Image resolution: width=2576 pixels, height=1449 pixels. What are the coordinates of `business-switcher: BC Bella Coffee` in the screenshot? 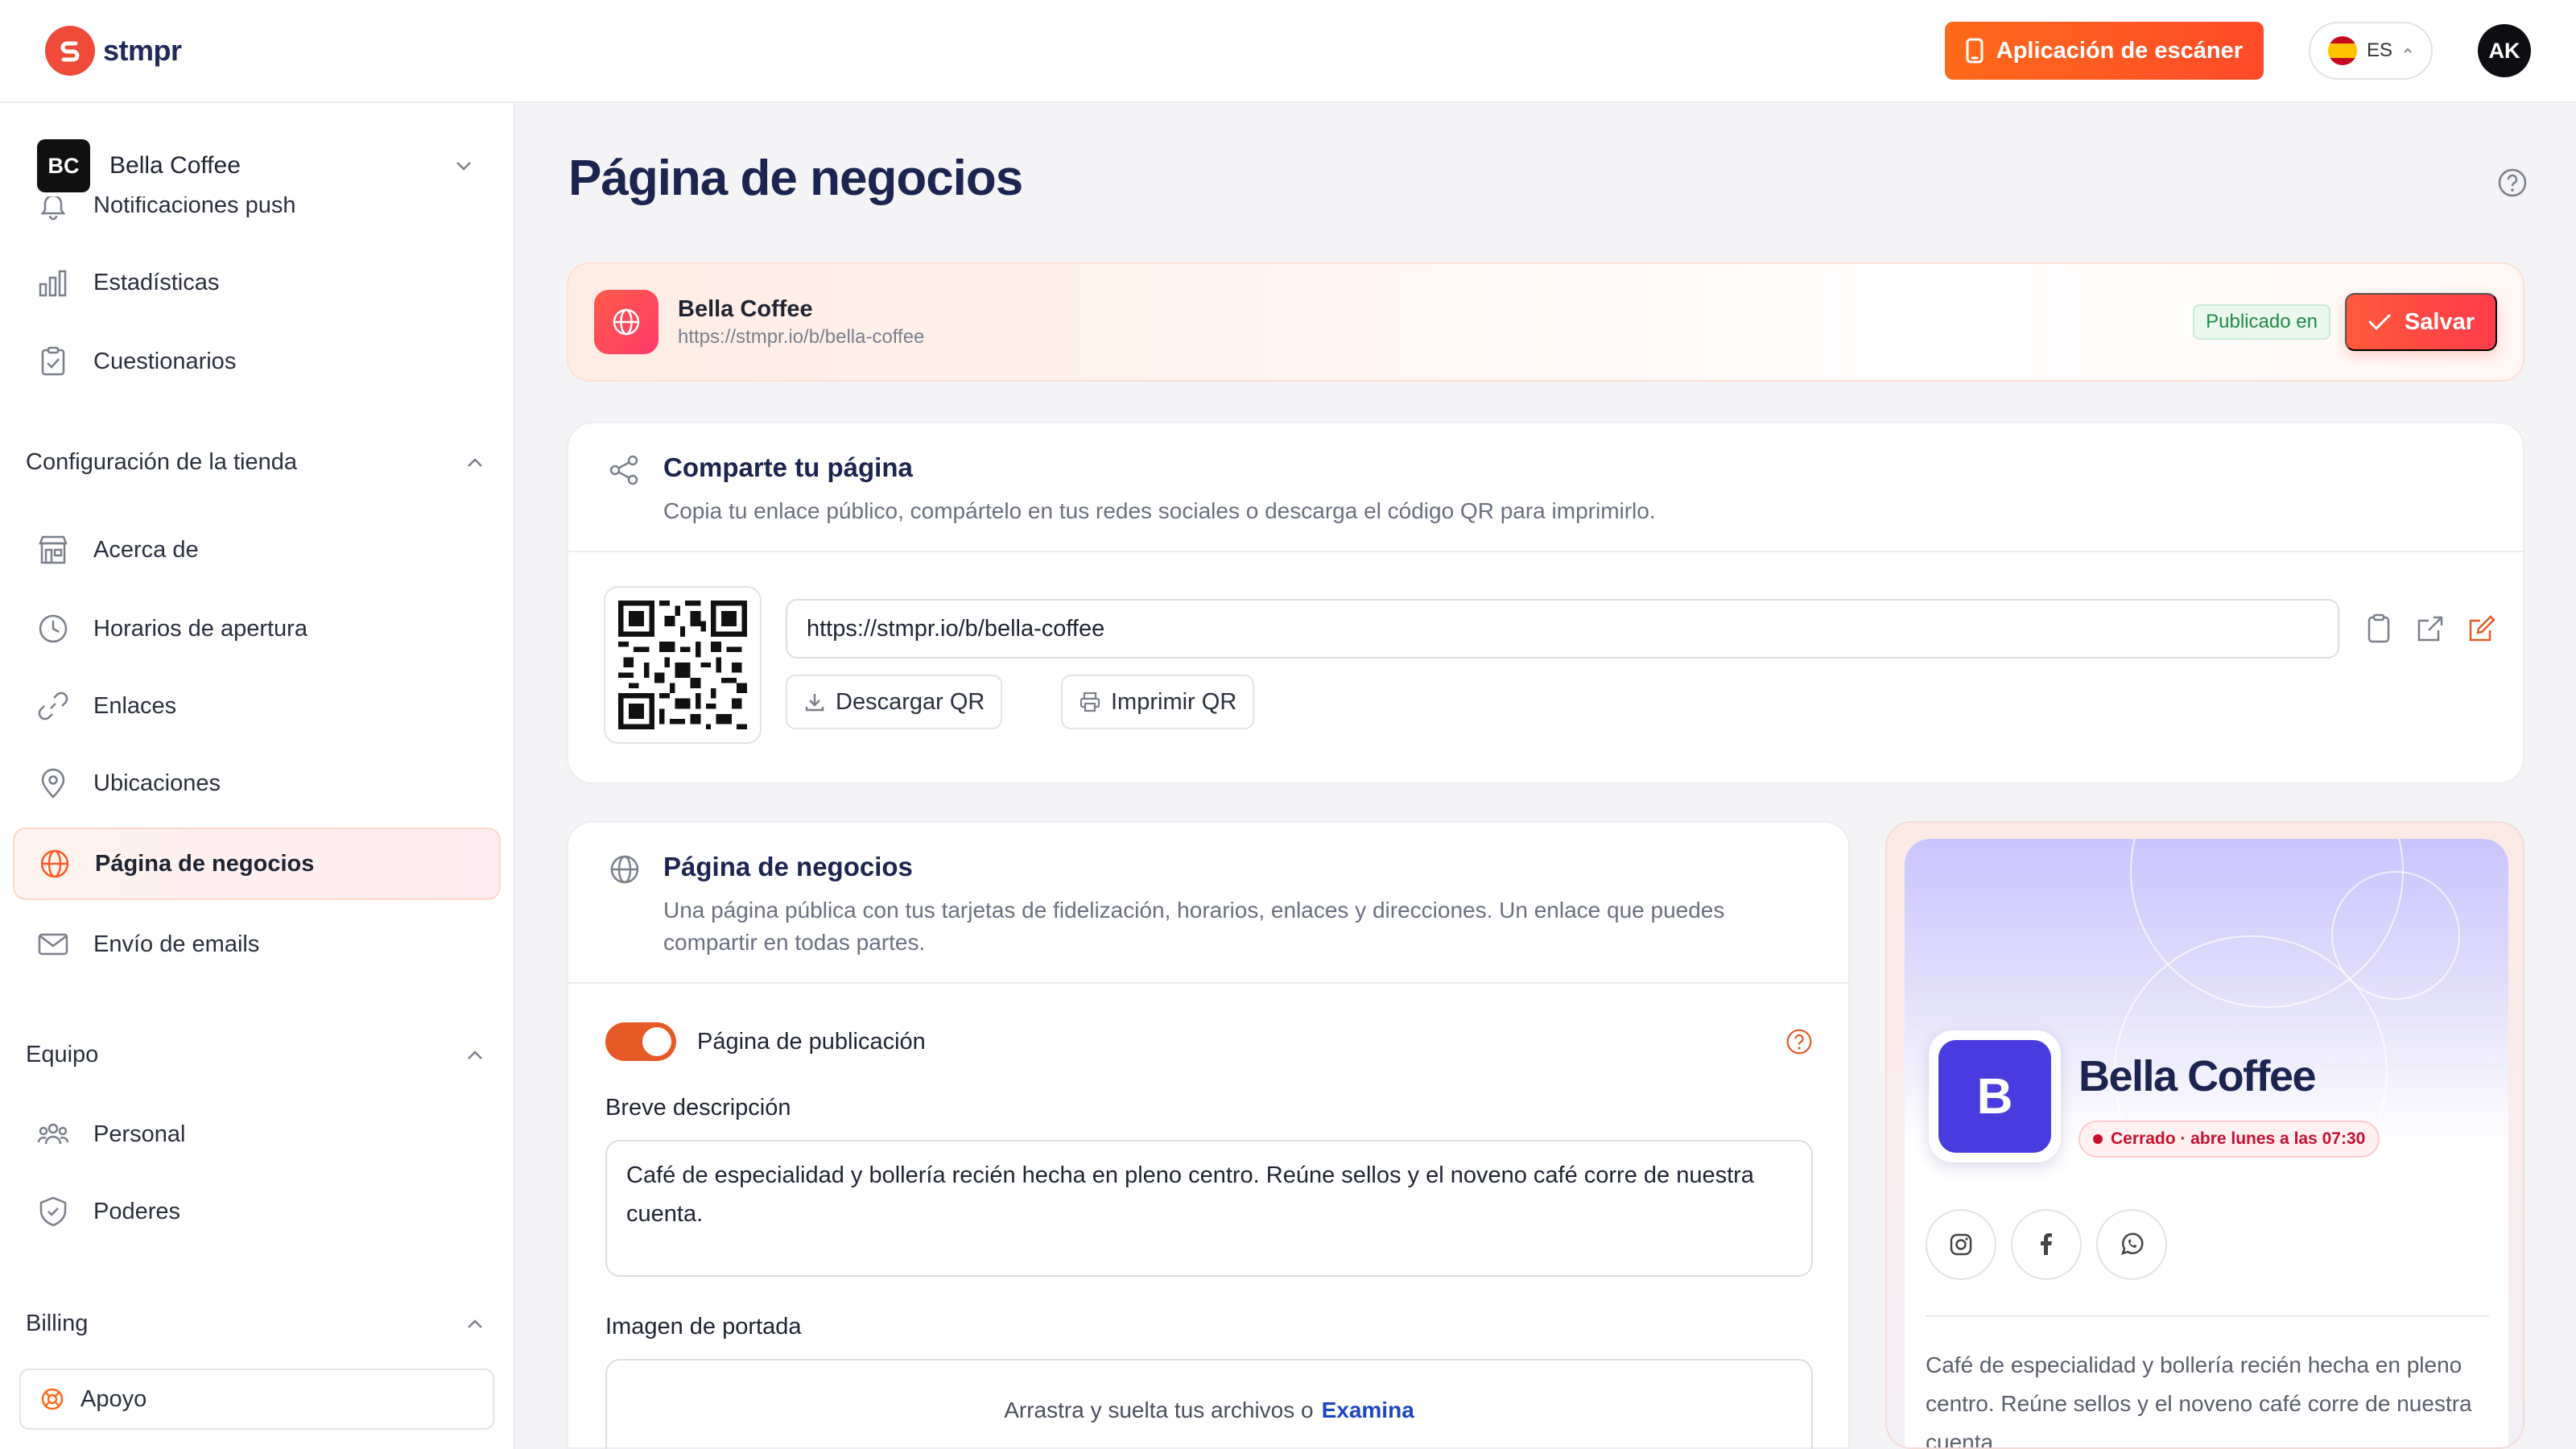 It's located at (258, 165).